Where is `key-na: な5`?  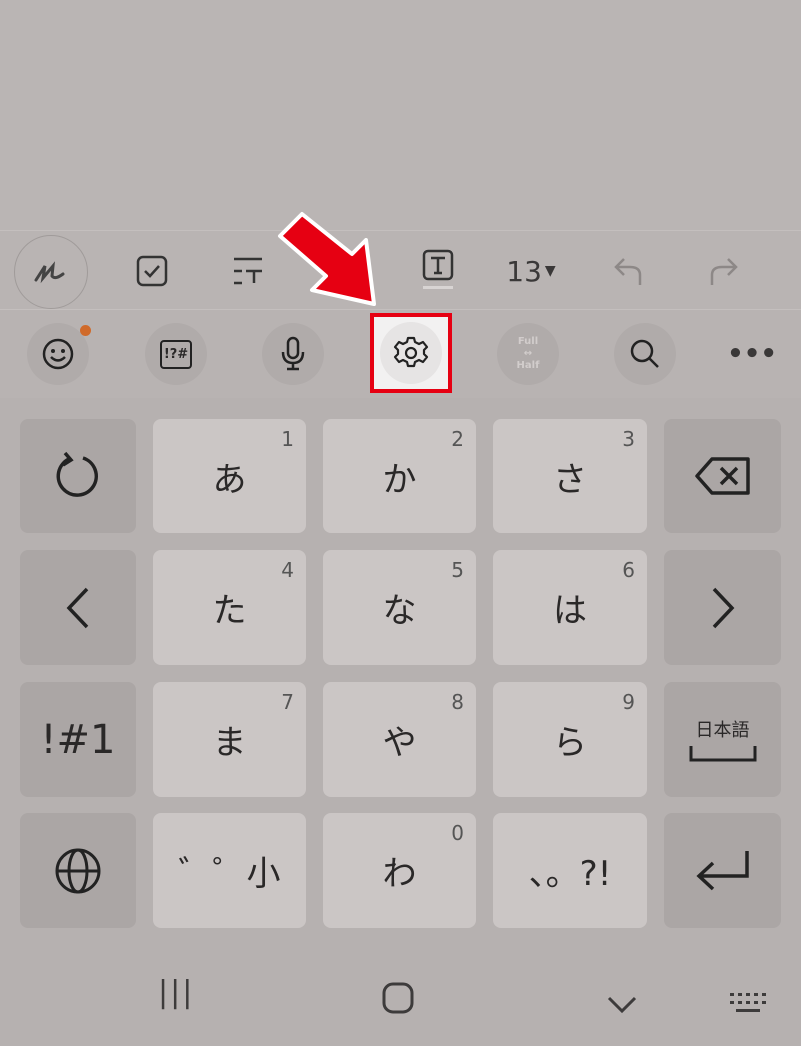
key-na: な5 is located at coordinates (399, 607).